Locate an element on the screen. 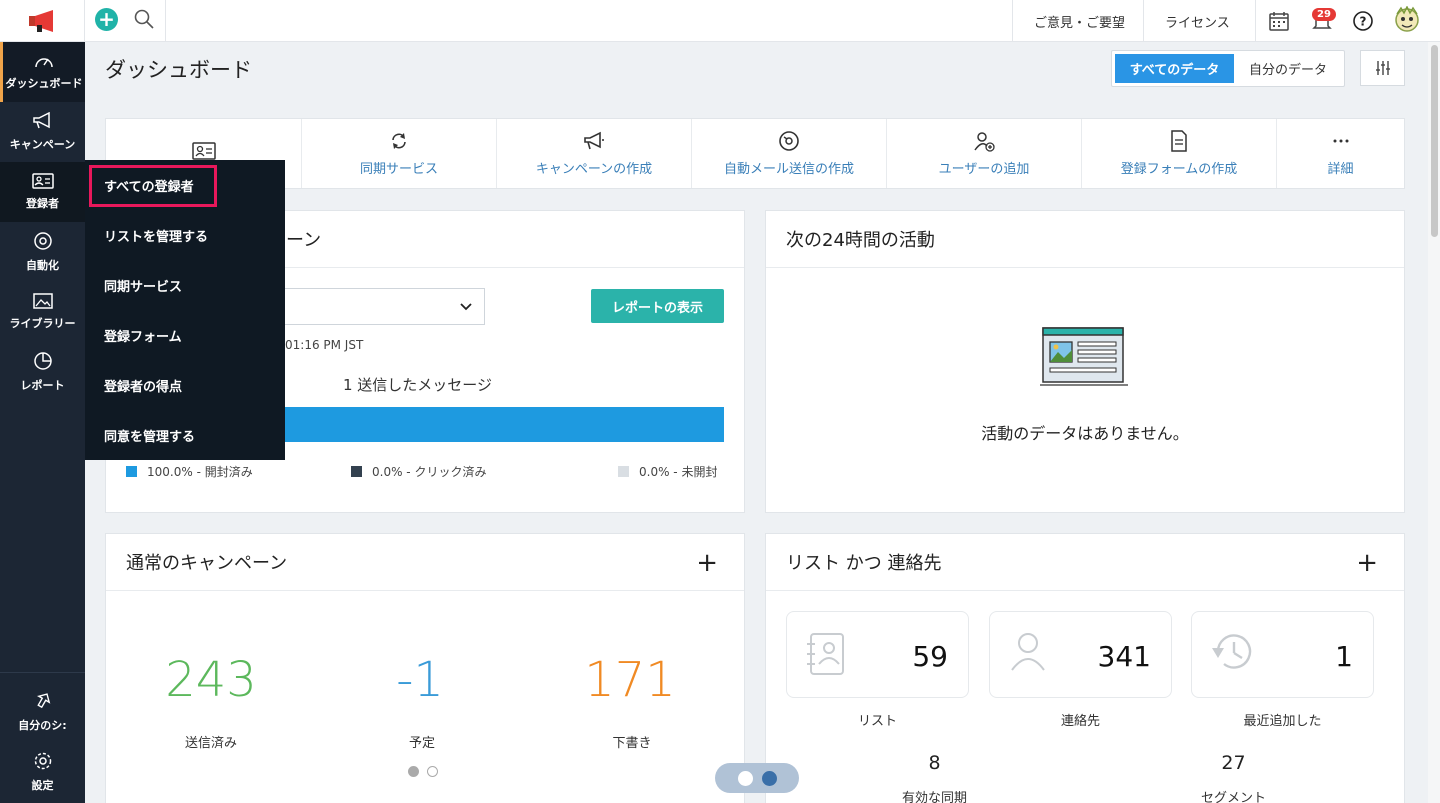  sidebar-item-share: 自分のシ: is located at coordinates (42, 712).